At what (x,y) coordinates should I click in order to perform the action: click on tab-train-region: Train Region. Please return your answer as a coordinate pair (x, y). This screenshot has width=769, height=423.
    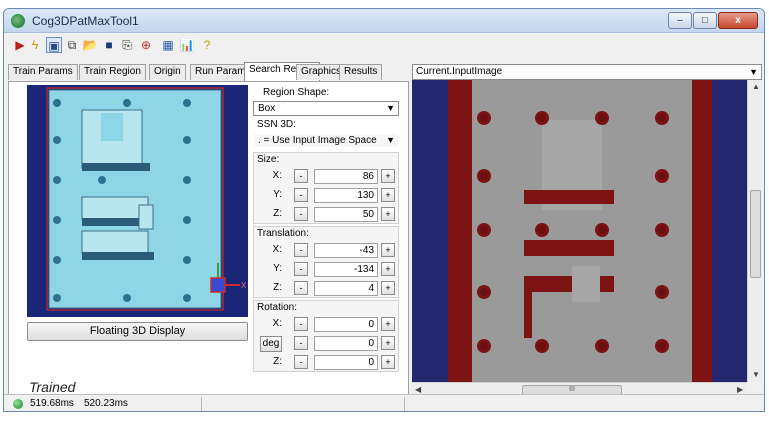
    Looking at the image, I should click on (112, 72).